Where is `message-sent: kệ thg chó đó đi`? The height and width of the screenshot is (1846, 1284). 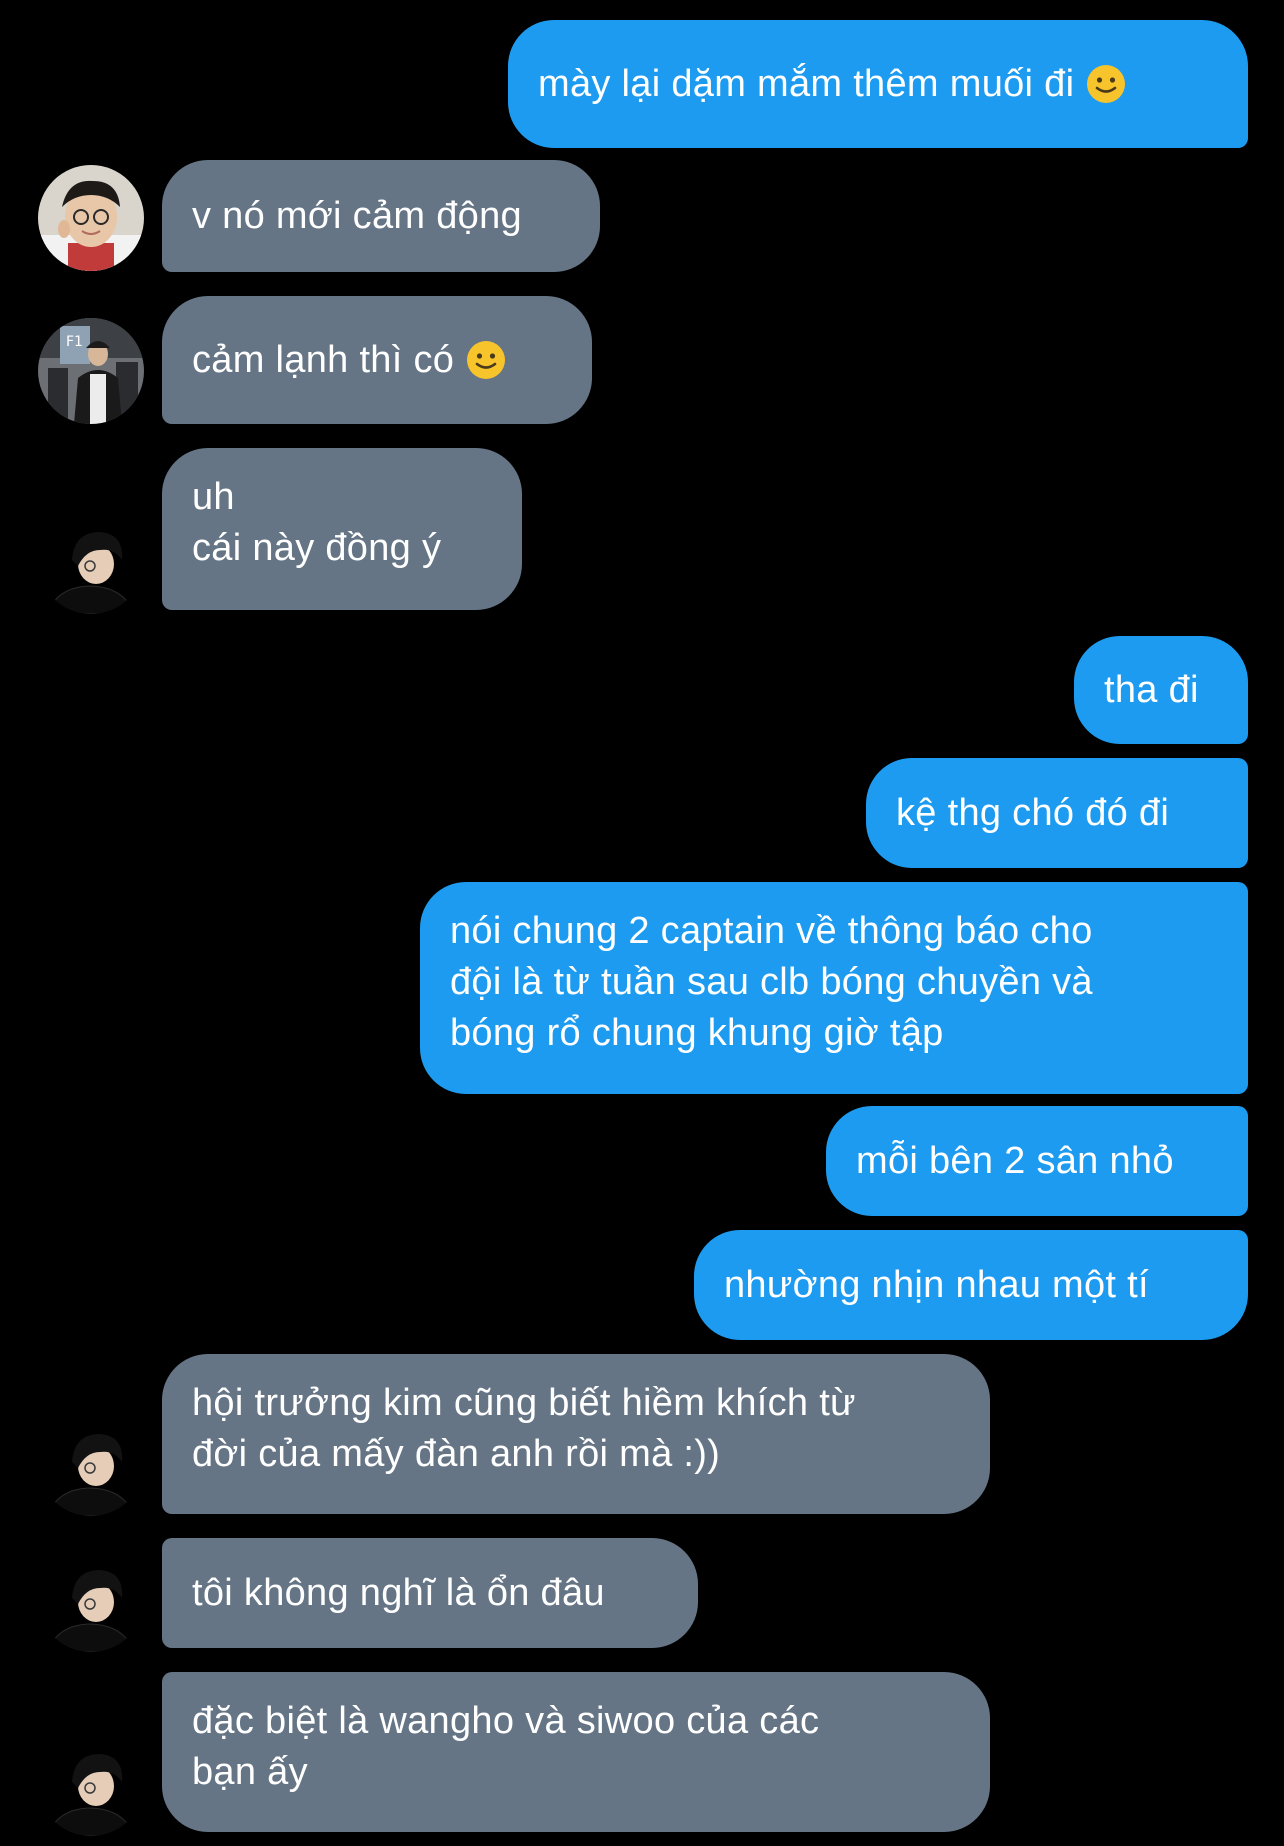 message-sent: kệ thg chó đó đi is located at coordinates (1057, 813).